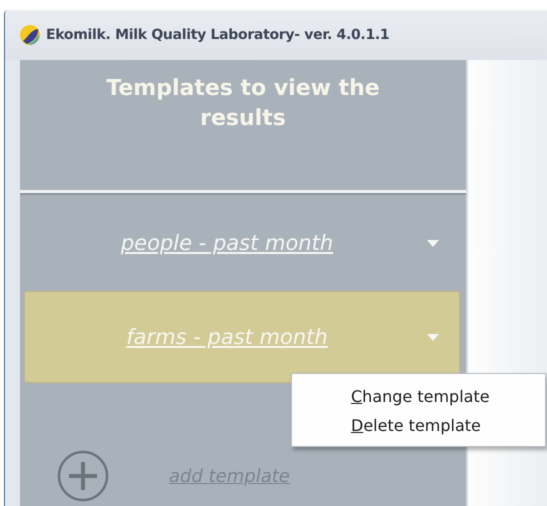  What do you see at coordinates (30, 35) in the screenshot?
I see `app-logo-icon` at bounding box center [30, 35].